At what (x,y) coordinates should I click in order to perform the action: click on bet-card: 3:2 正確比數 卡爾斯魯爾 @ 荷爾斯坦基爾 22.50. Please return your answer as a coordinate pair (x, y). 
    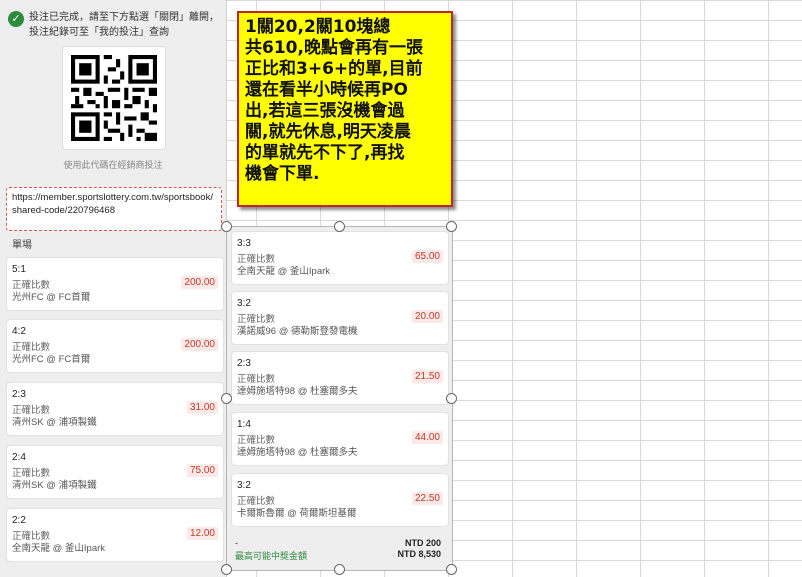
    Looking at the image, I should click on (340, 500).